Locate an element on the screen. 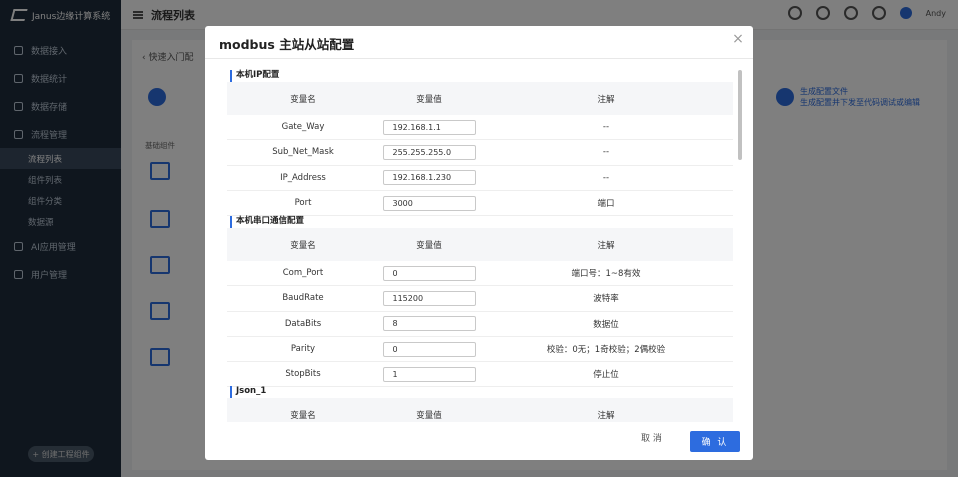  section-title-serial: 本机串口通信配置 is located at coordinates (267, 222).